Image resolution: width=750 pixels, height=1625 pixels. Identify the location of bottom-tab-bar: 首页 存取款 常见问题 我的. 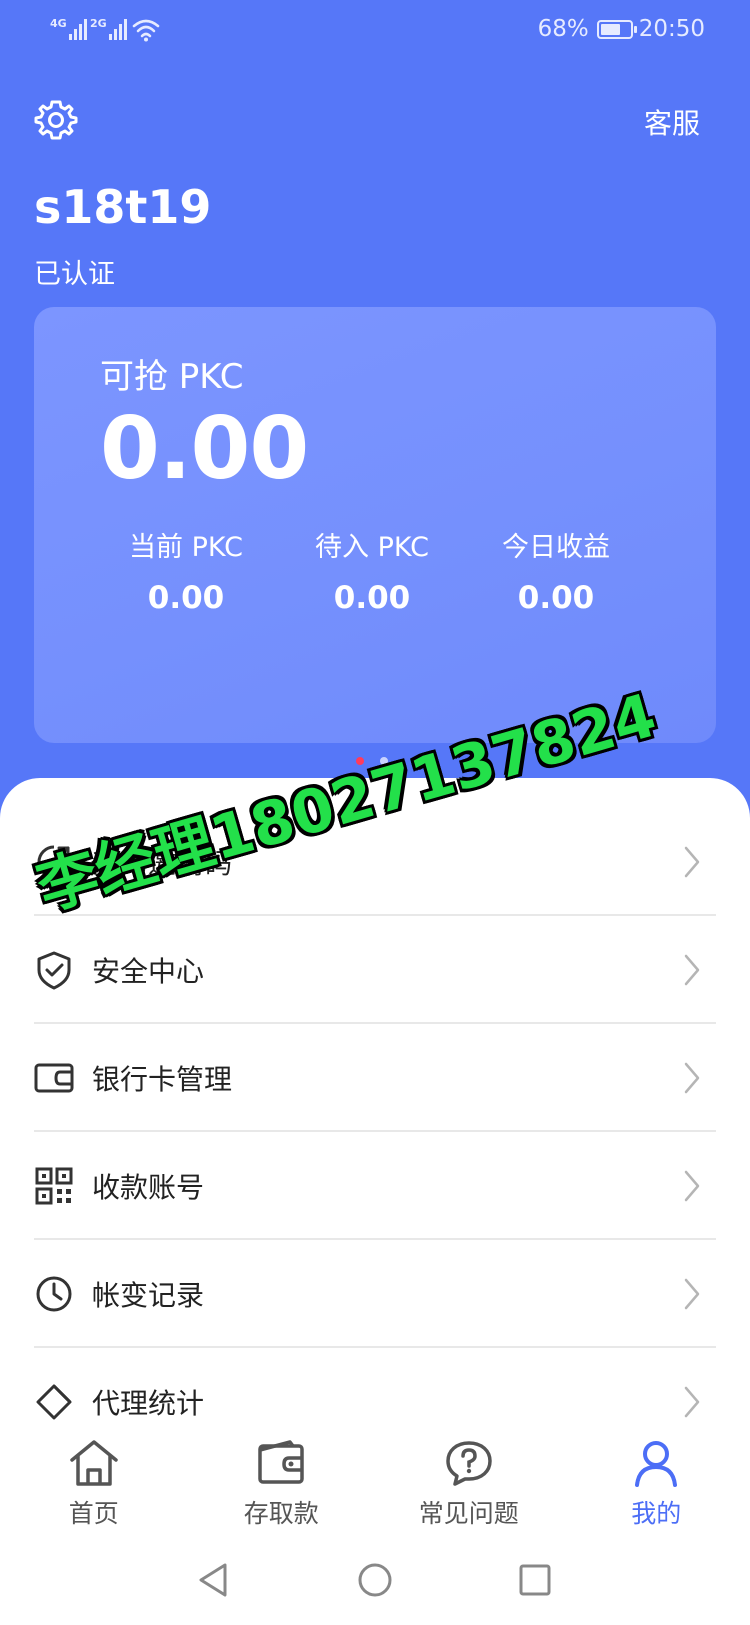
(375, 1475).